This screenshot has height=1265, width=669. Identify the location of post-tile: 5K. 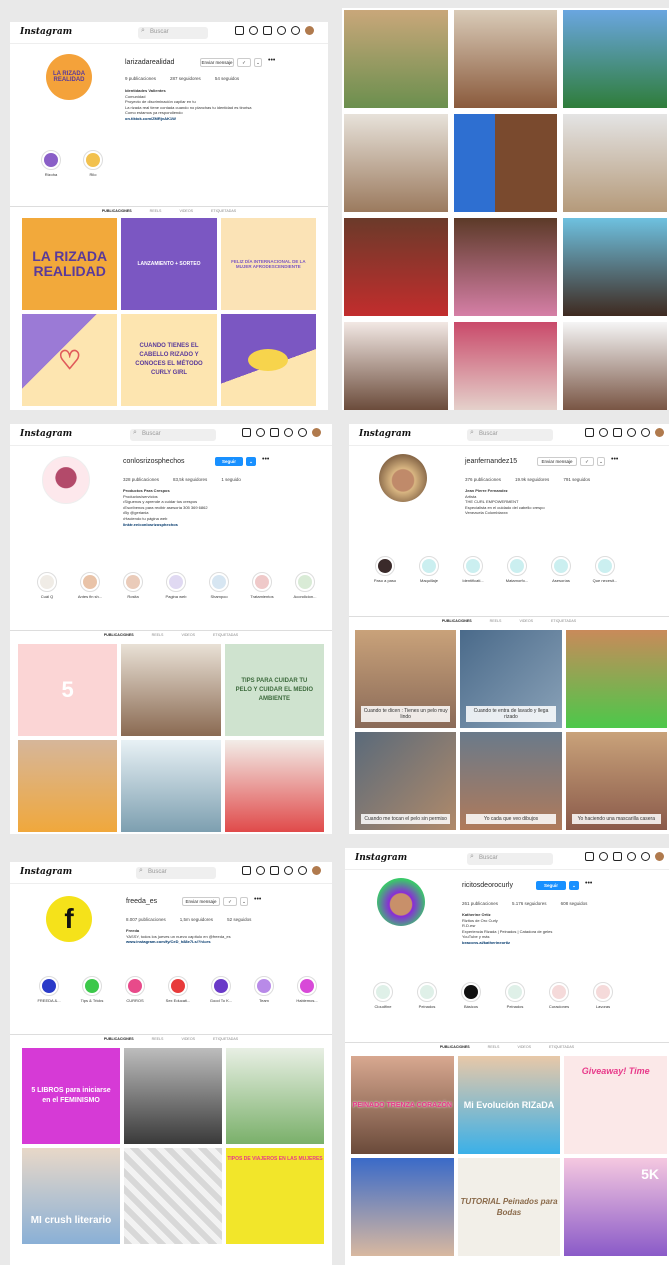
(615, 1207).